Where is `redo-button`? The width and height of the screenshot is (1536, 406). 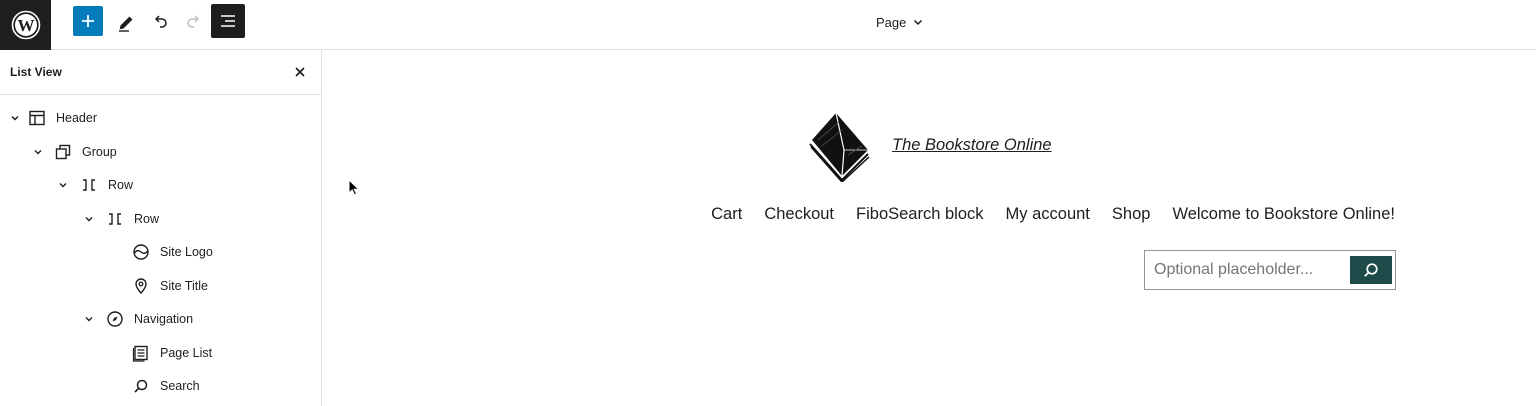 redo-button is located at coordinates (194, 23).